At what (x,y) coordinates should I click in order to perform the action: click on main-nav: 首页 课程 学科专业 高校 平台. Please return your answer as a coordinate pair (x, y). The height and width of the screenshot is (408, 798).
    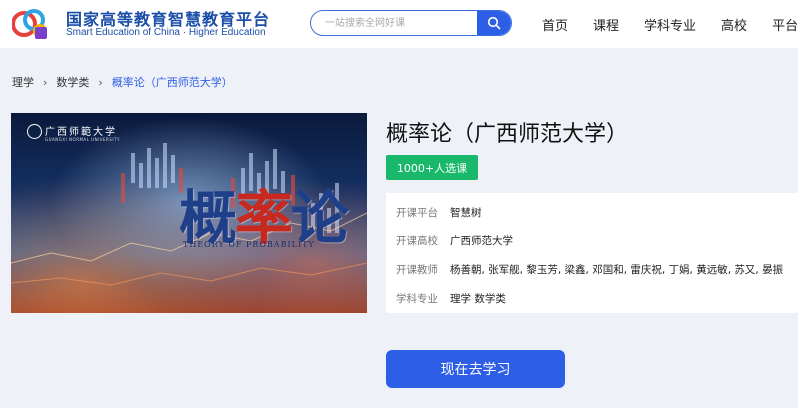
    Looking at the image, I should click on (670, 24).